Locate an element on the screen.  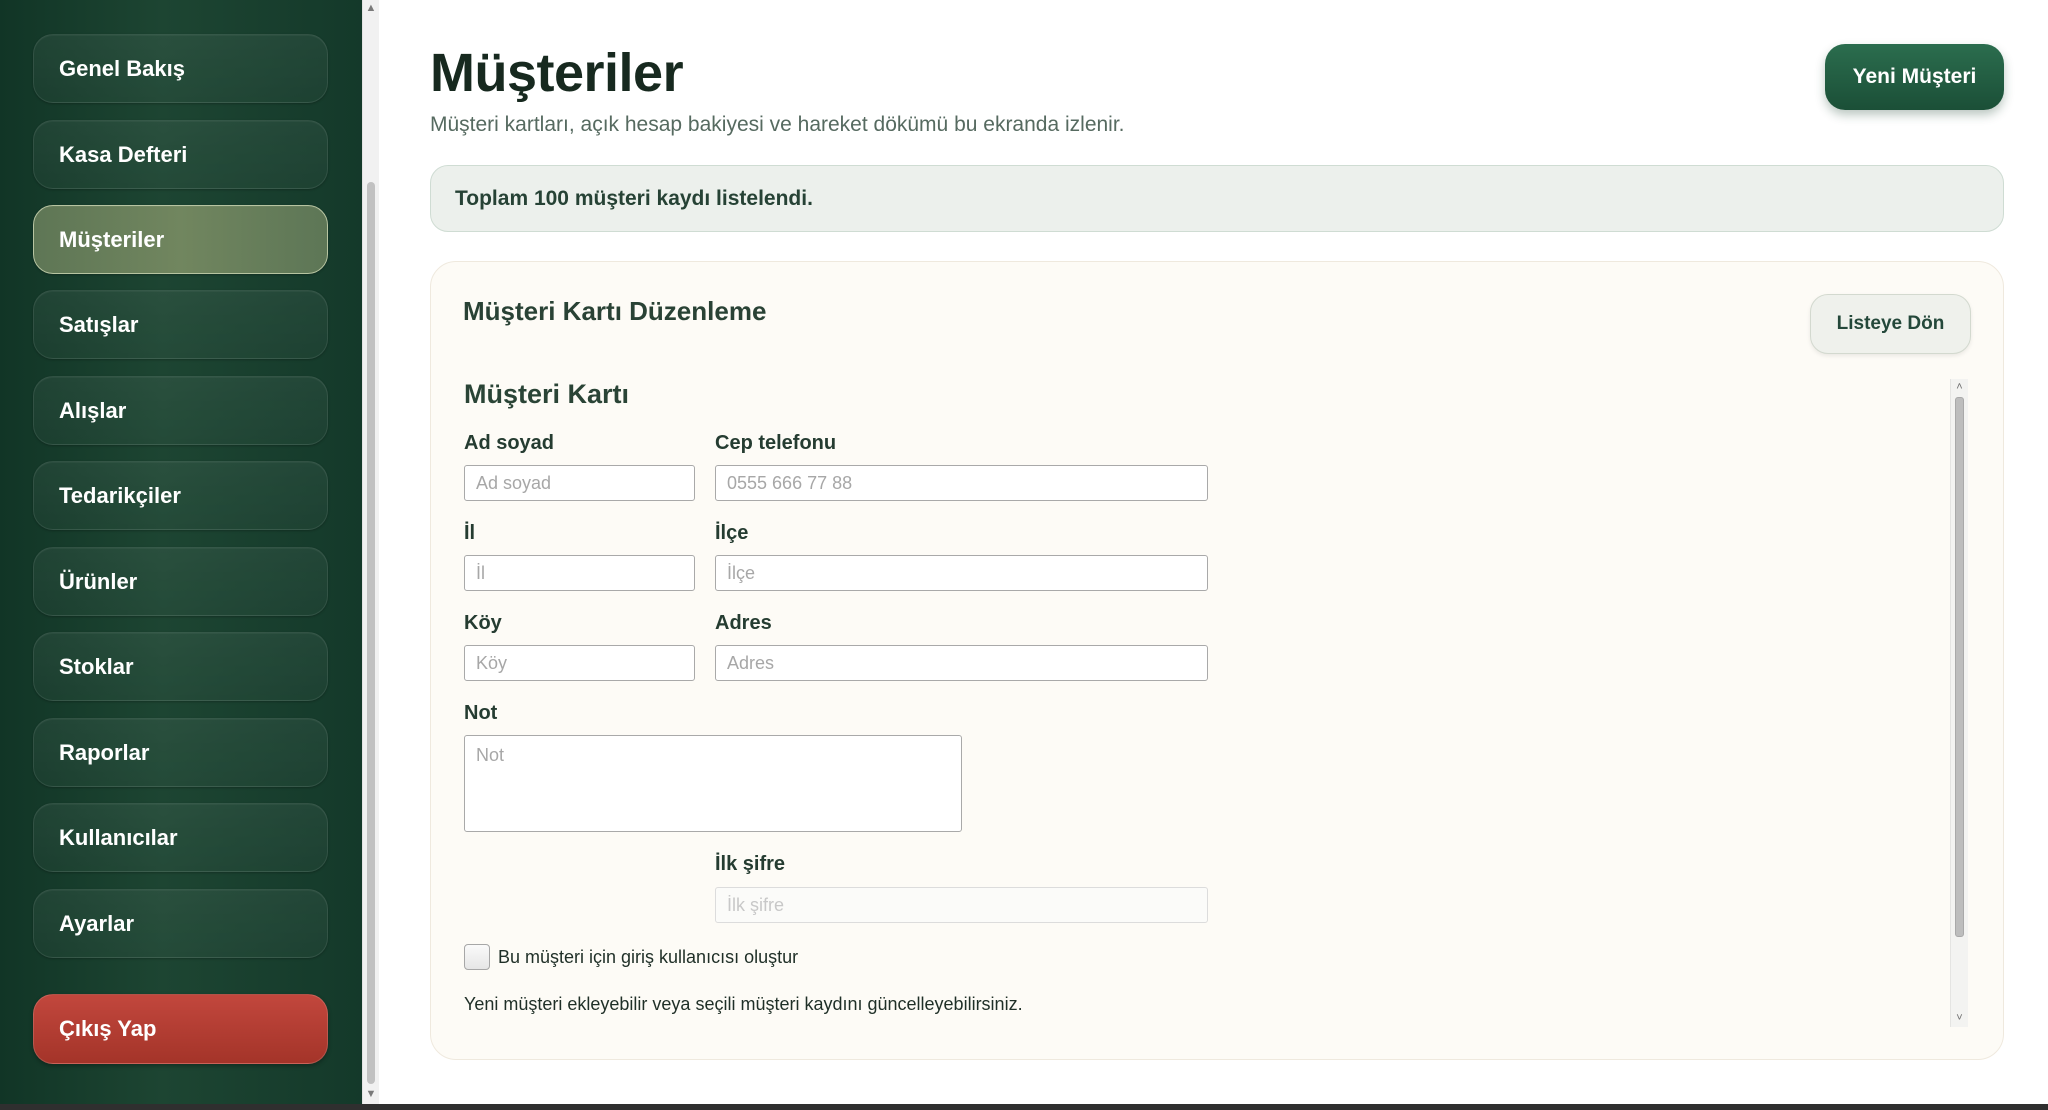
sidebar-item-tedarikciler: Tedarikçiler is located at coordinates (180, 495).